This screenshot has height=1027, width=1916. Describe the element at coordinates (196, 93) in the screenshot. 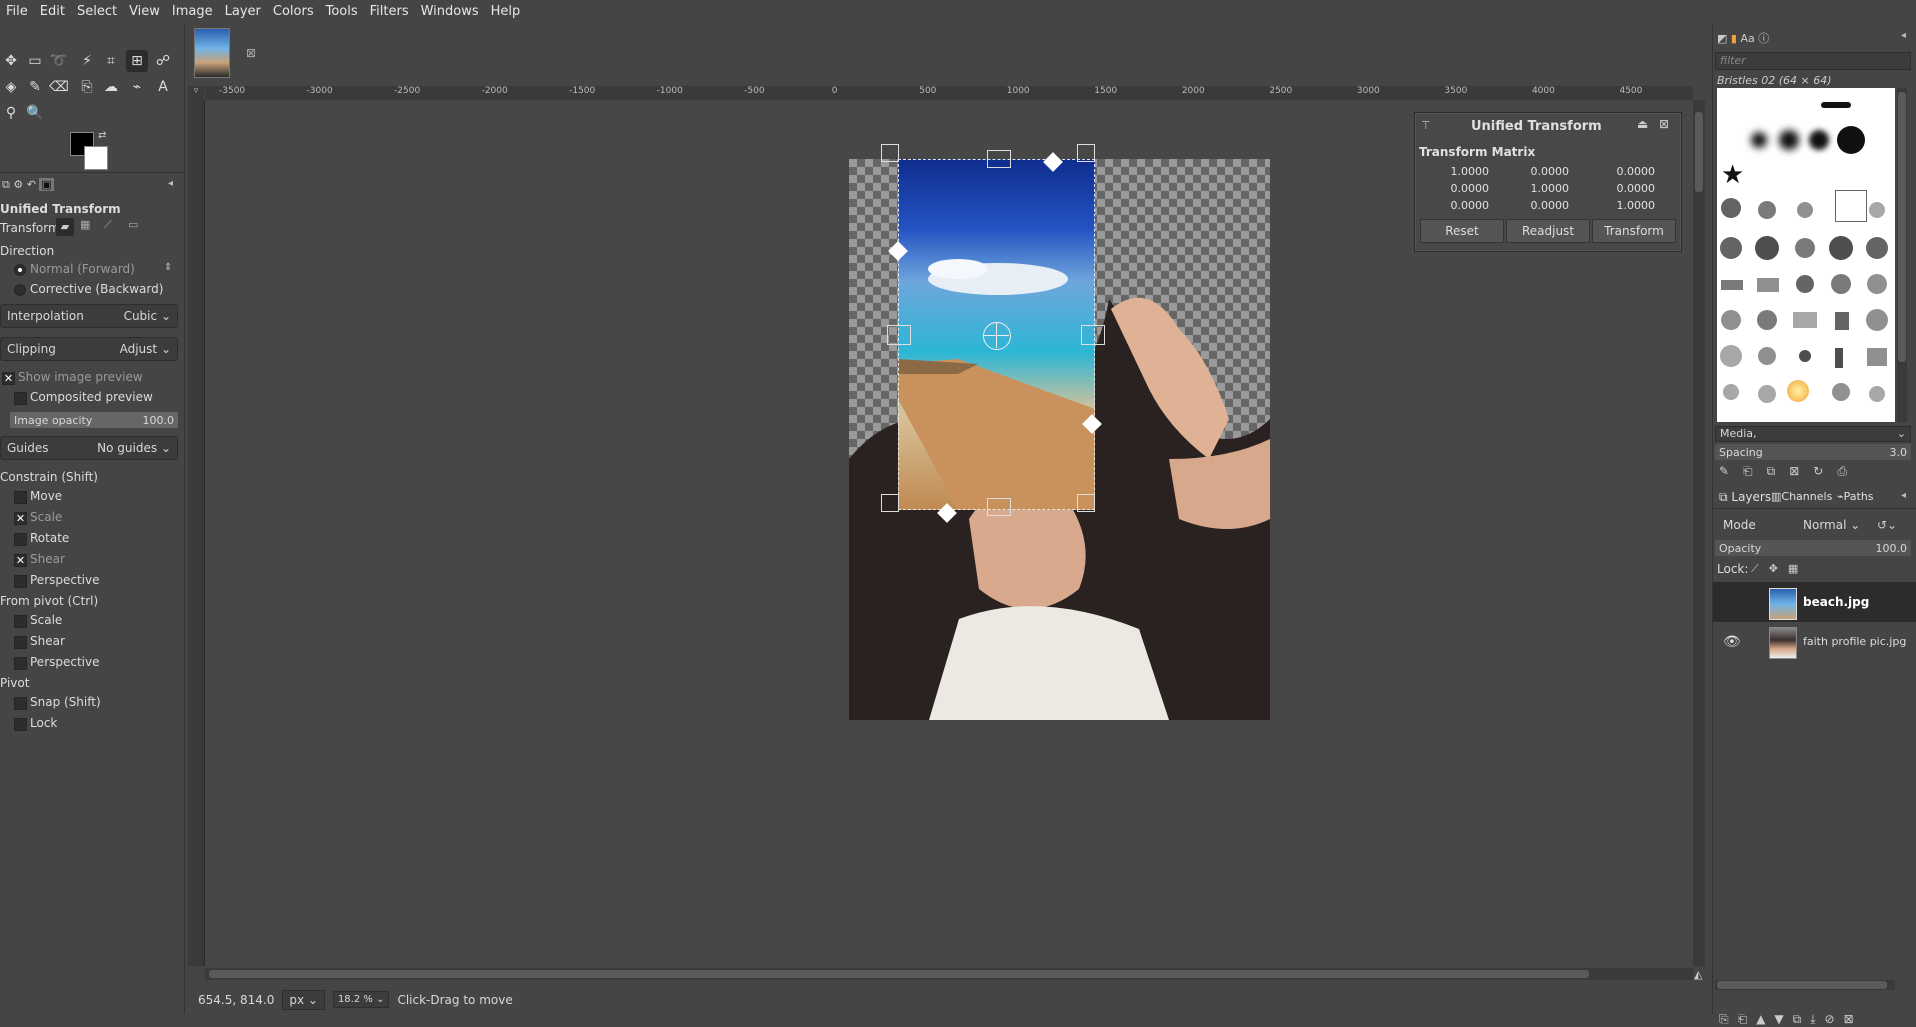

I see `quick-mask-icon: ▿` at that location.